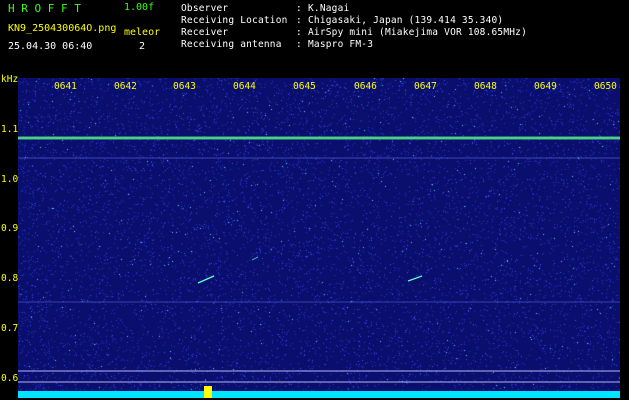 Image resolution: width=629 pixels, height=400 pixels. What do you see at coordinates (485, 86) in the screenshot?
I see `time-tick-label: 0648` at bounding box center [485, 86].